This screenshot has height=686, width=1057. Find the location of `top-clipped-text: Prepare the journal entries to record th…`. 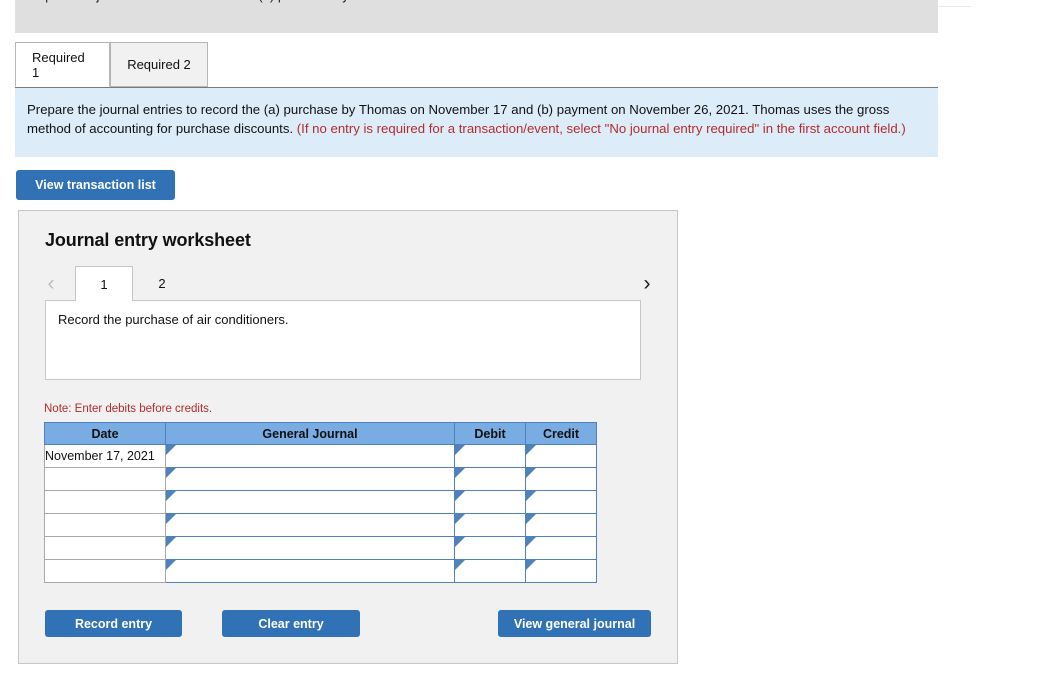

top-clipped-text: Prepare the journal entries to record th… is located at coordinates (262, 1).